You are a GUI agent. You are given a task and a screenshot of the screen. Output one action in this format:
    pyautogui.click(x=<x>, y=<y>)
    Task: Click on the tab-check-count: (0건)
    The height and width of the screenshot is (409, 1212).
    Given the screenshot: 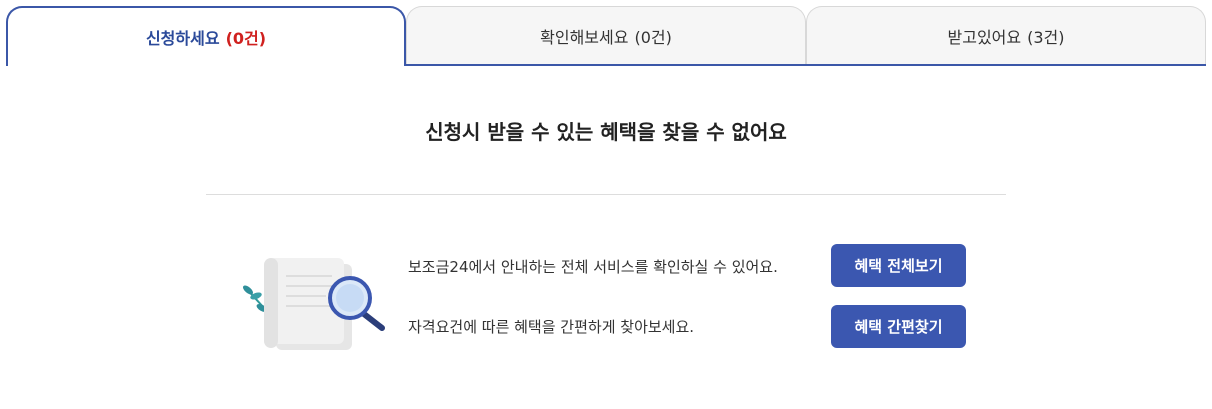 What is the action you would take?
    pyautogui.click(x=653, y=37)
    